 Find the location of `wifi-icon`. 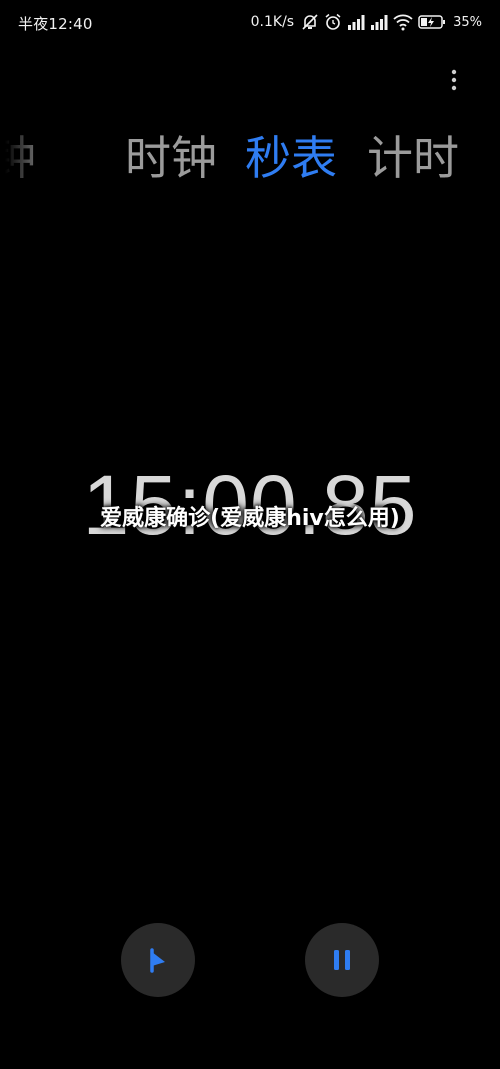

wifi-icon is located at coordinates (403, 22).